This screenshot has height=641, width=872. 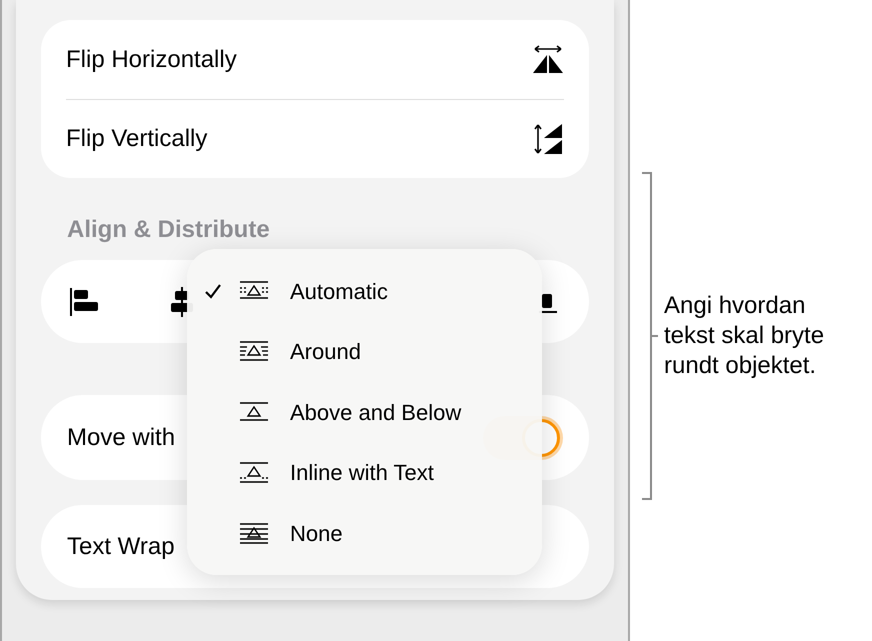 What do you see at coordinates (745, 335) in the screenshot?
I see `callout-text: Angi hvordan tekst skal bryte rundt objektet.` at bounding box center [745, 335].